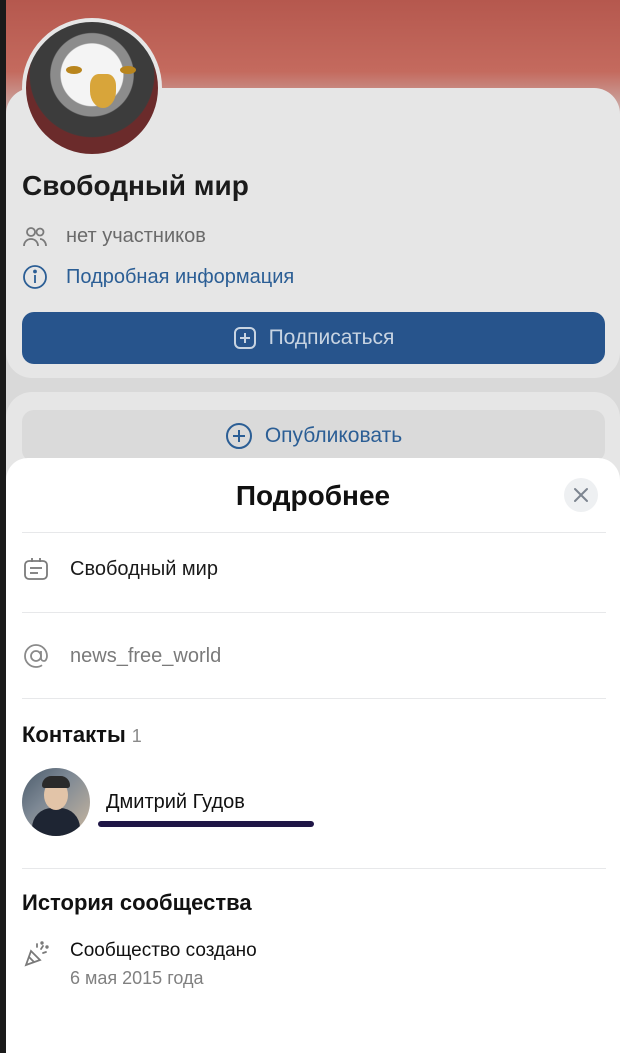 The height and width of the screenshot is (1053, 620). Describe the element at coordinates (333, 435) in the screenshot. I see `publish-label: Опубликовать` at that location.